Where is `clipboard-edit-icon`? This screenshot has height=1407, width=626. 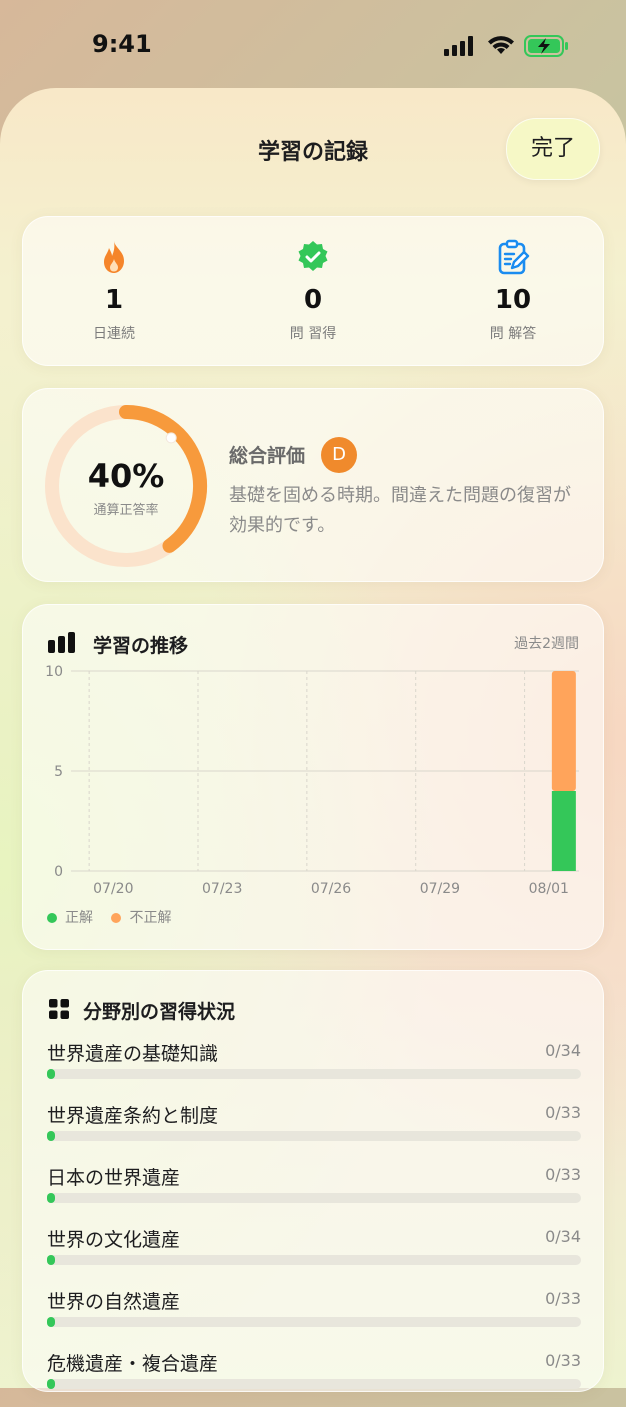
clipboard-edit-icon is located at coordinates (514, 257).